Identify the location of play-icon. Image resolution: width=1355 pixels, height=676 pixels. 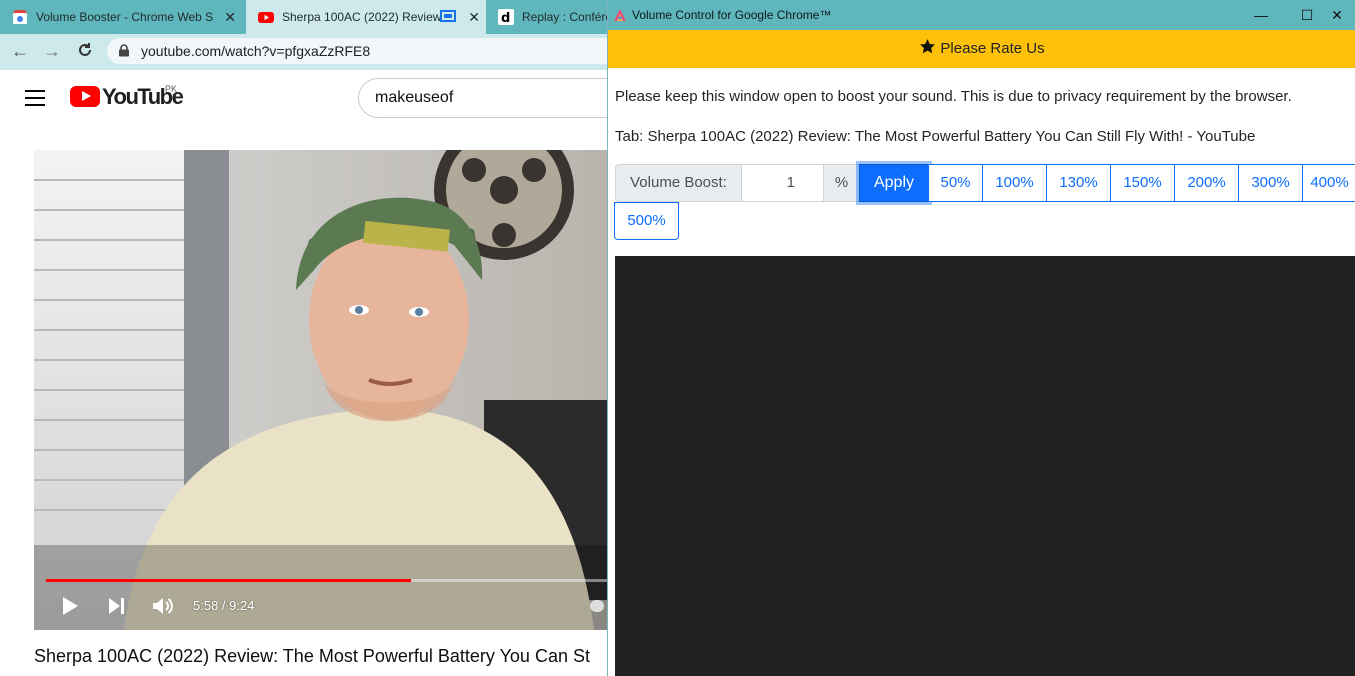
(70, 606).